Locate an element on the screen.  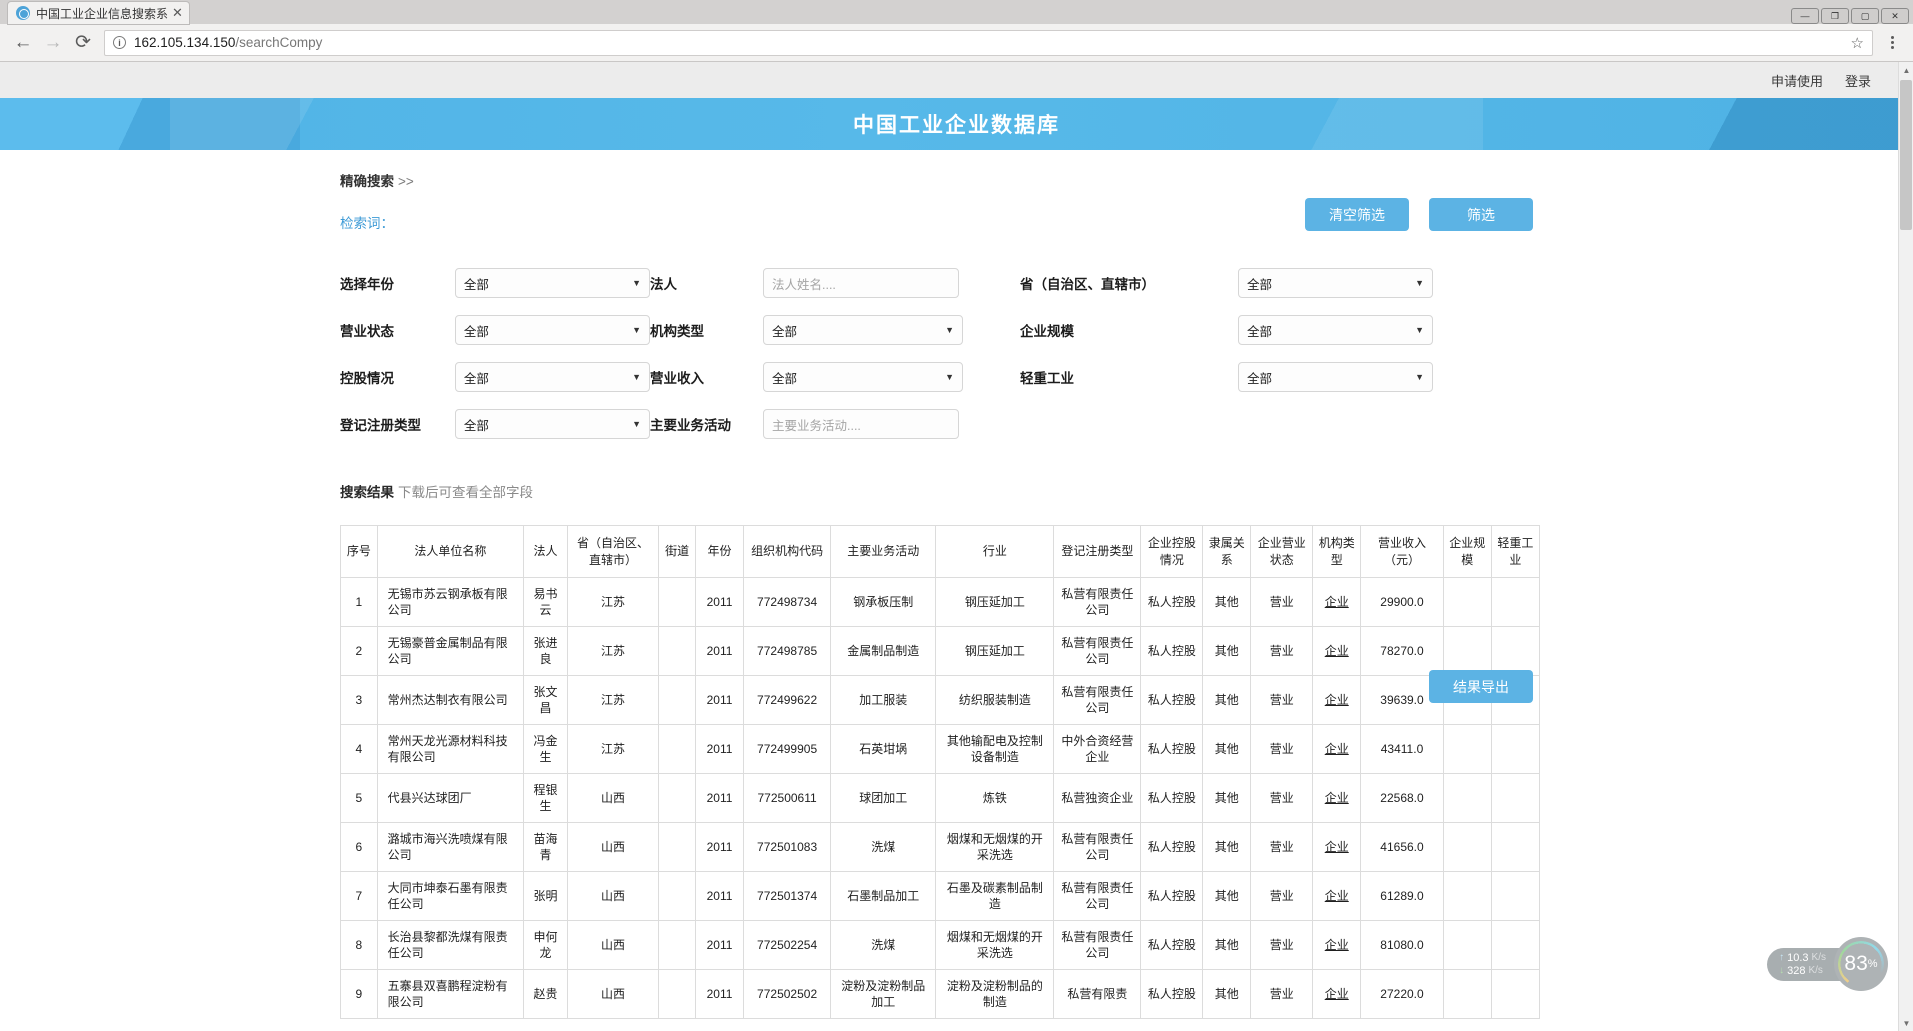
apply-filters-button: 筛选 is located at coordinates (1481, 214).